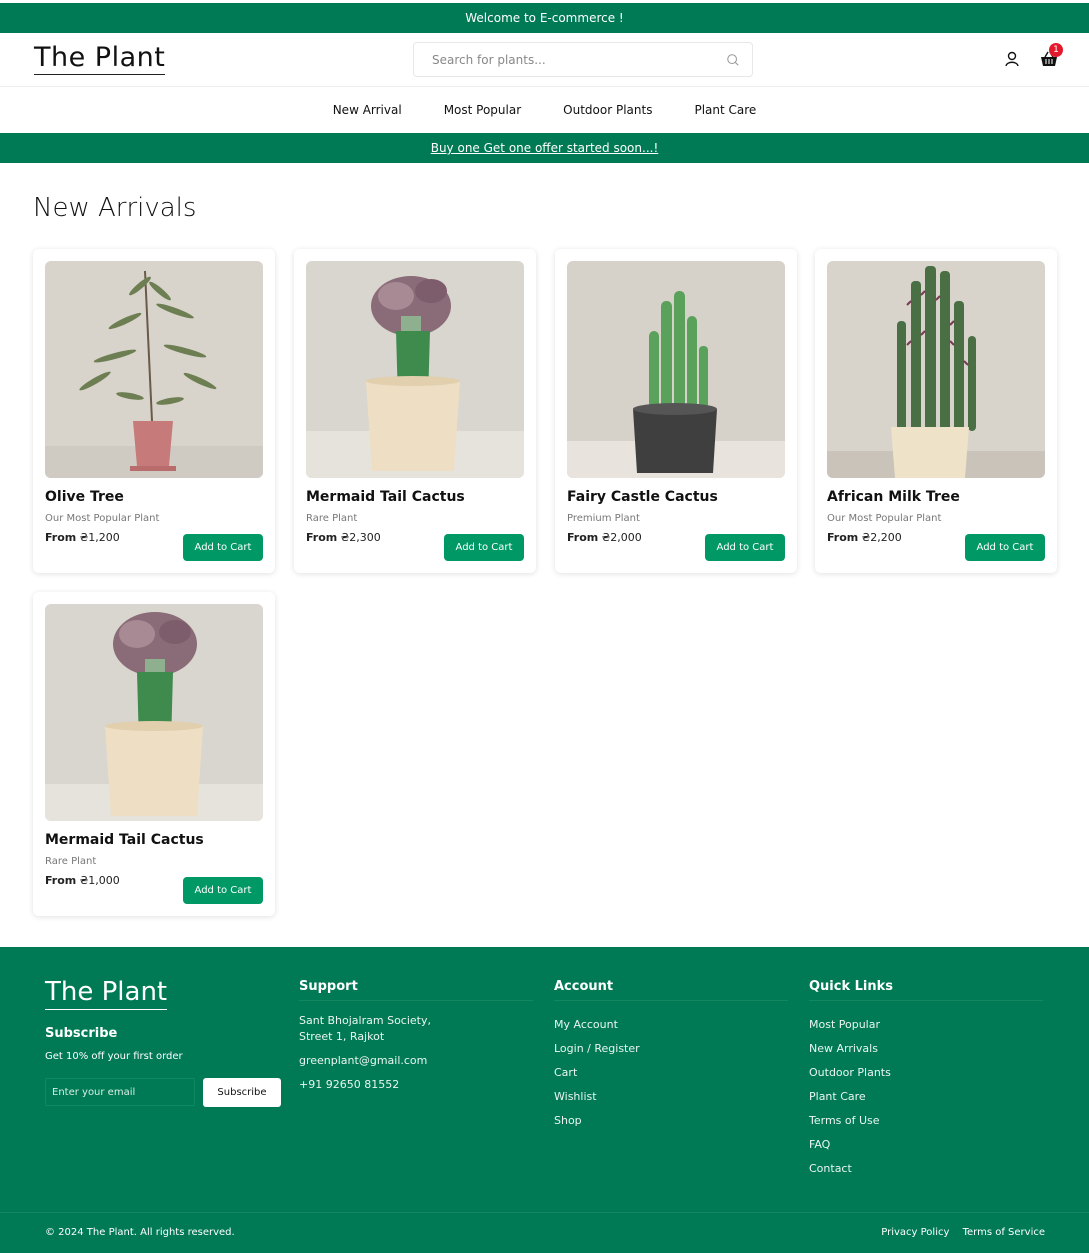 The image size is (1089, 1253). What do you see at coordinates (81, 1033) in the screenshot?
I see `subscribe-title: Subscribe` at bounding box center [81, 1033].